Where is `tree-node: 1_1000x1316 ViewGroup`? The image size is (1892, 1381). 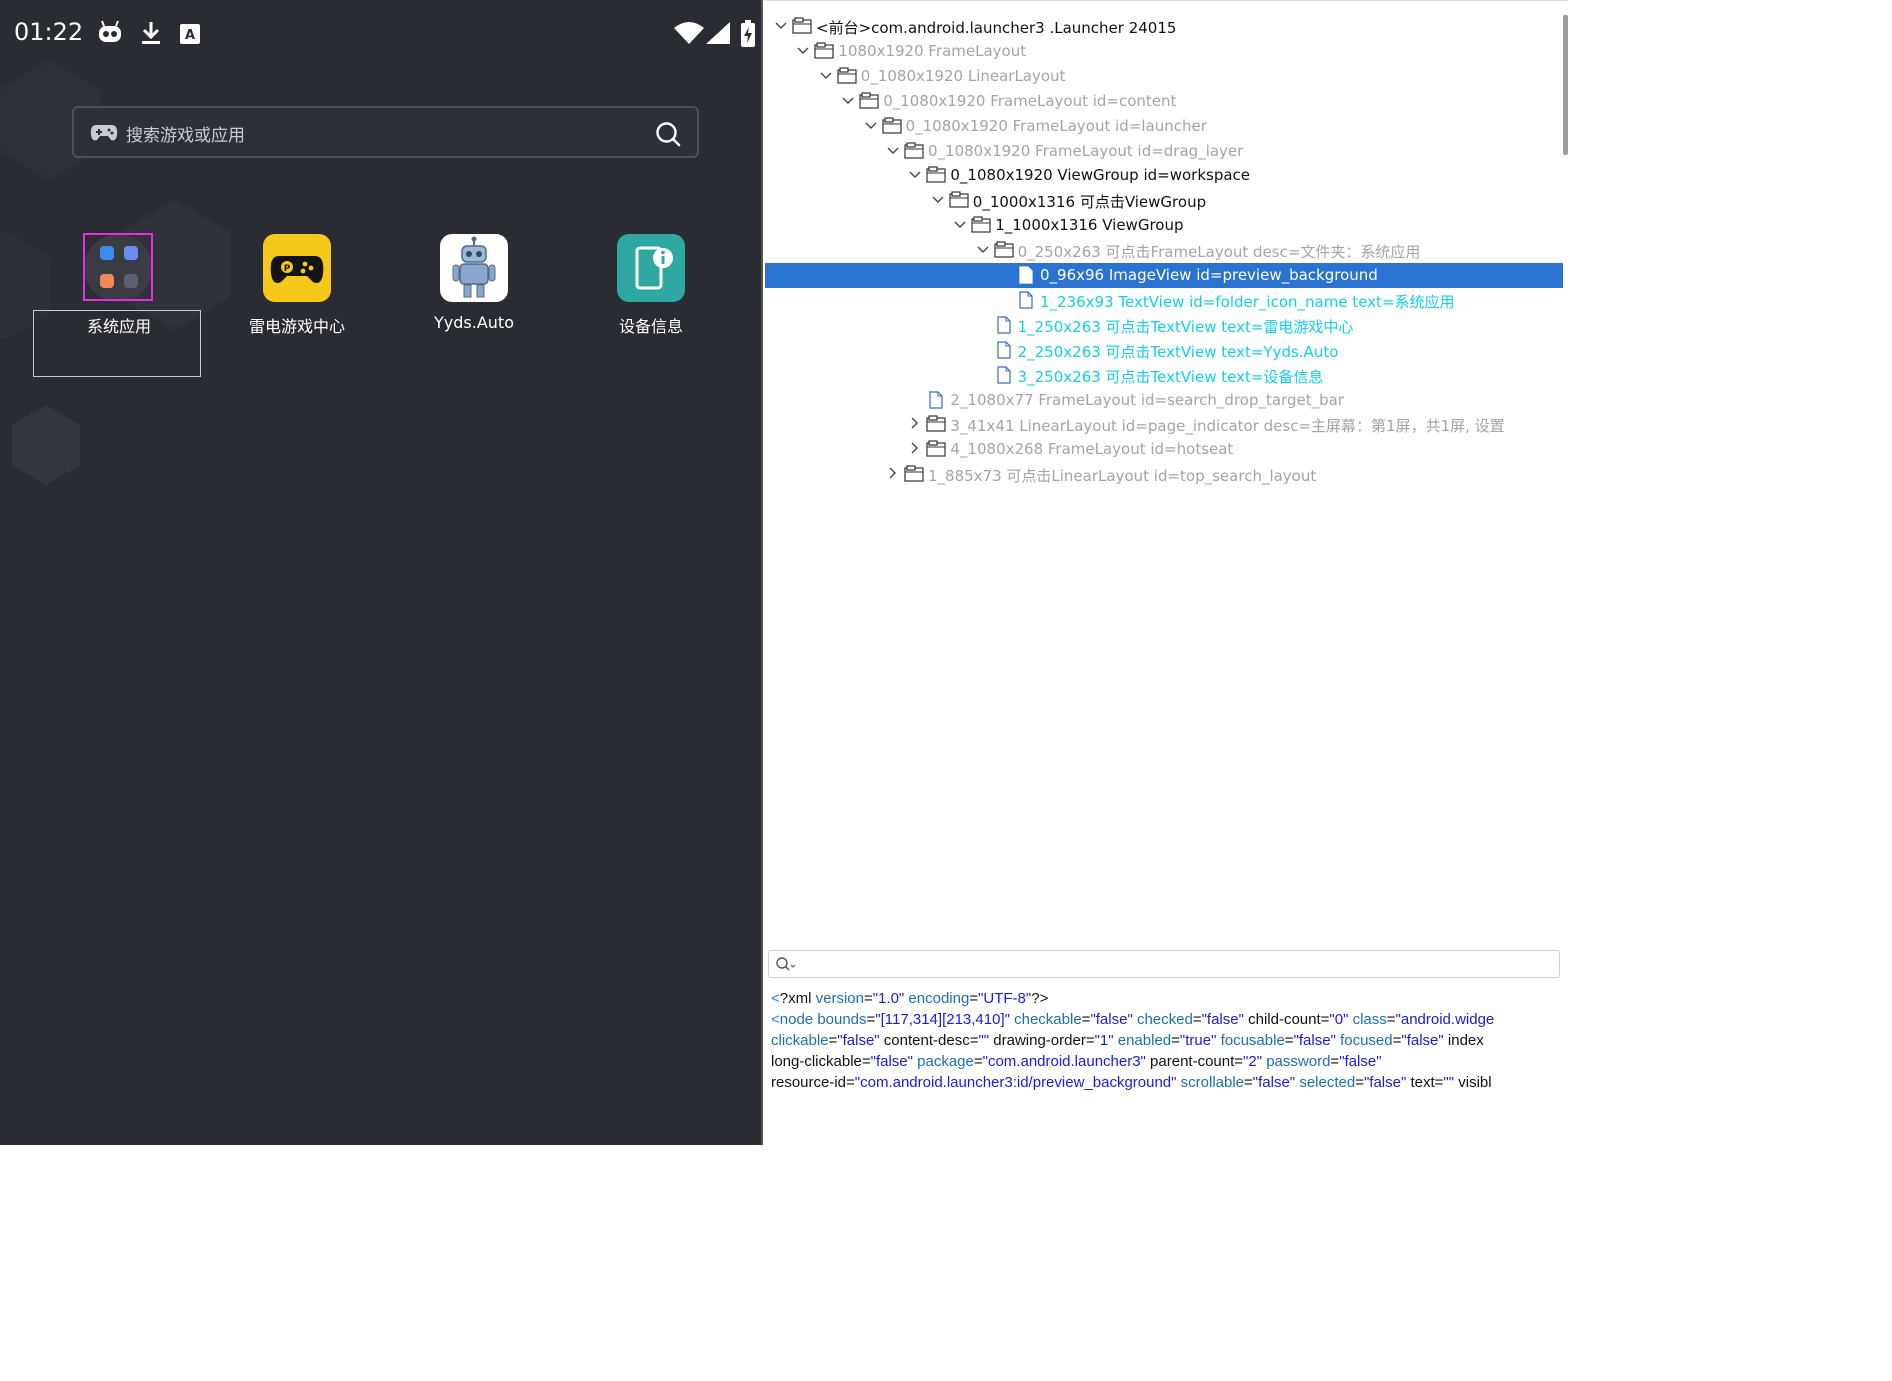
tree-node: 1_1000x1316 ViewGroup is located at coordinates (1164, 225).